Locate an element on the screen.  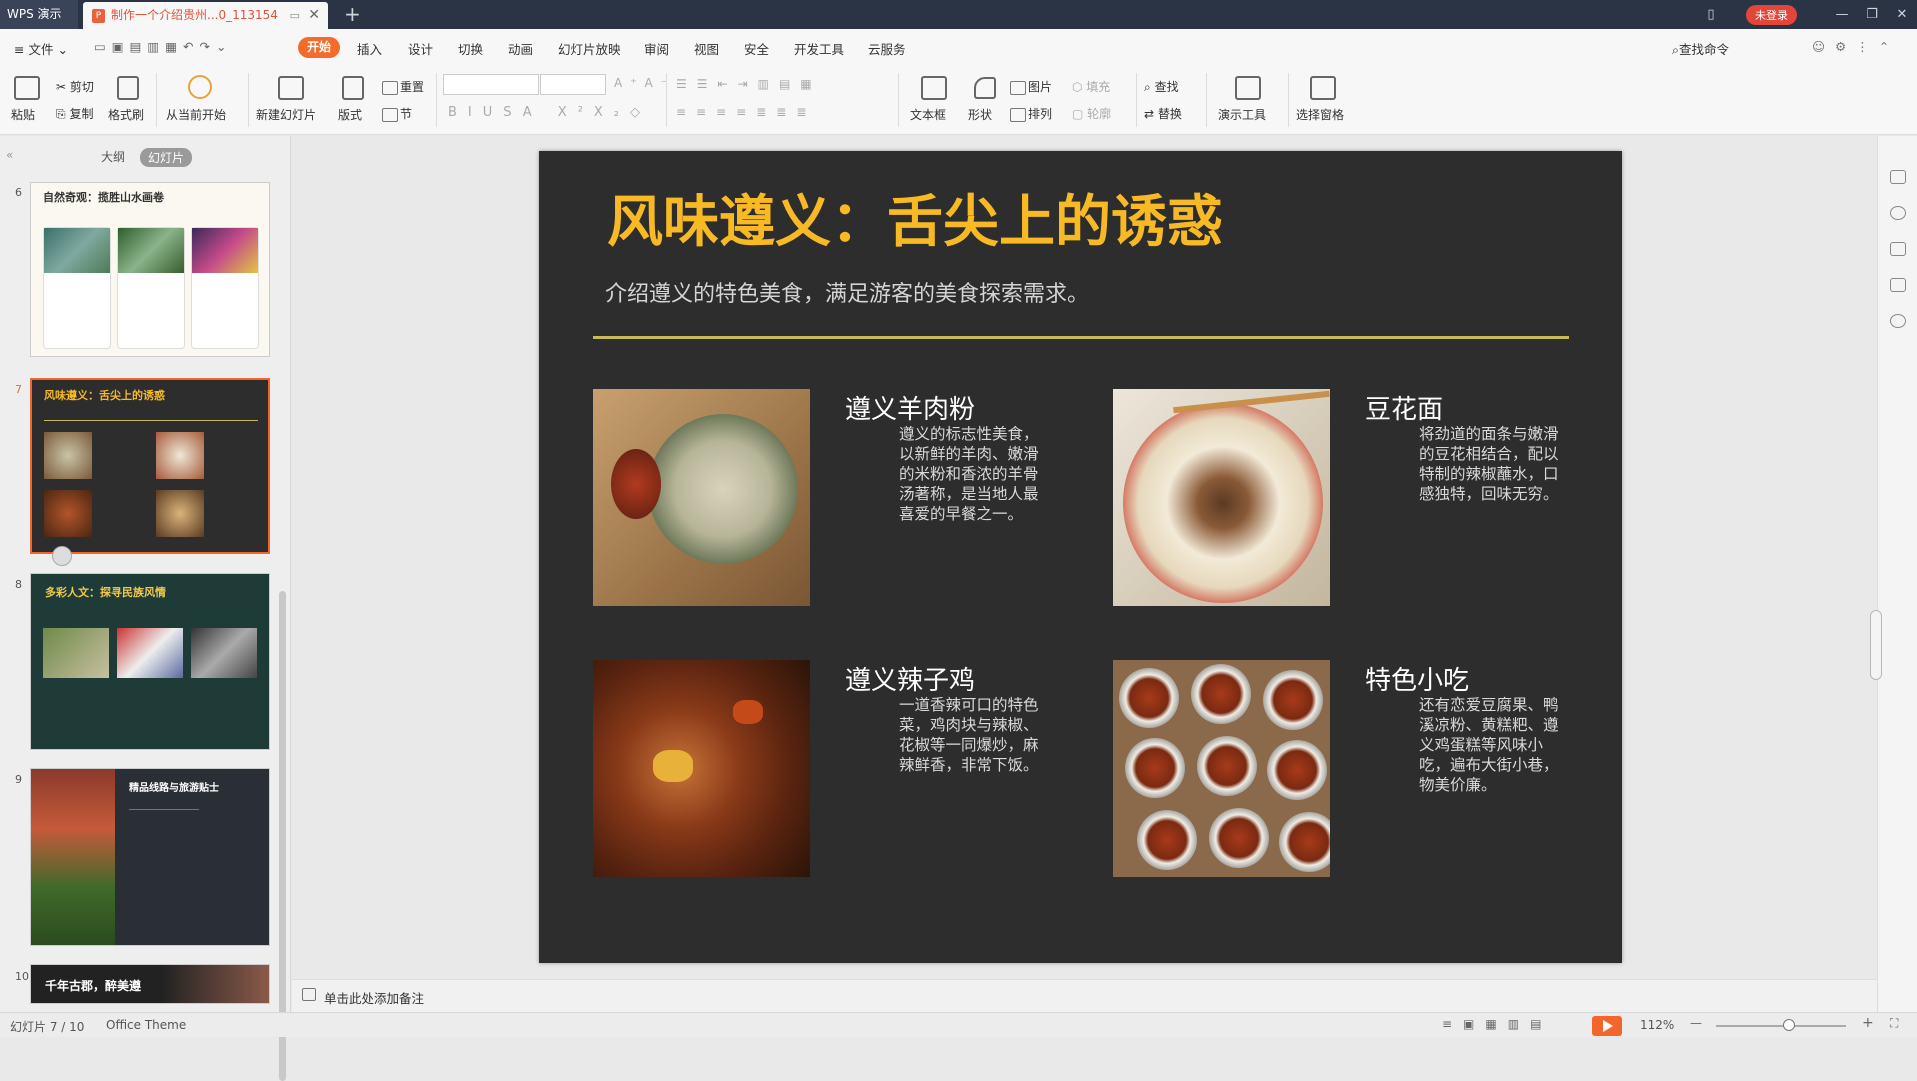
history-icon is located at coordinates (1898, 321).